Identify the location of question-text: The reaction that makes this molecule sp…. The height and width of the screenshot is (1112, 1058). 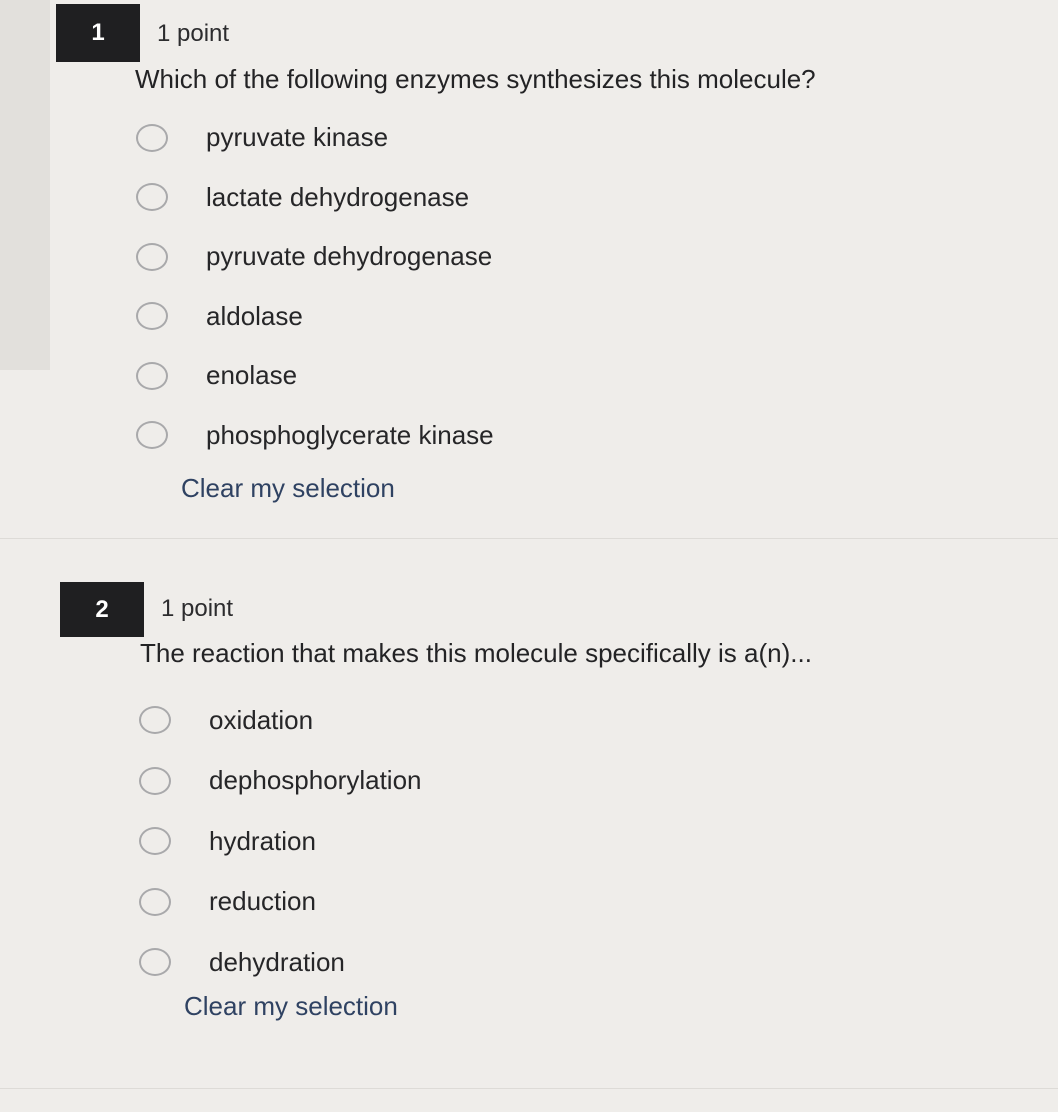
(476, 653).